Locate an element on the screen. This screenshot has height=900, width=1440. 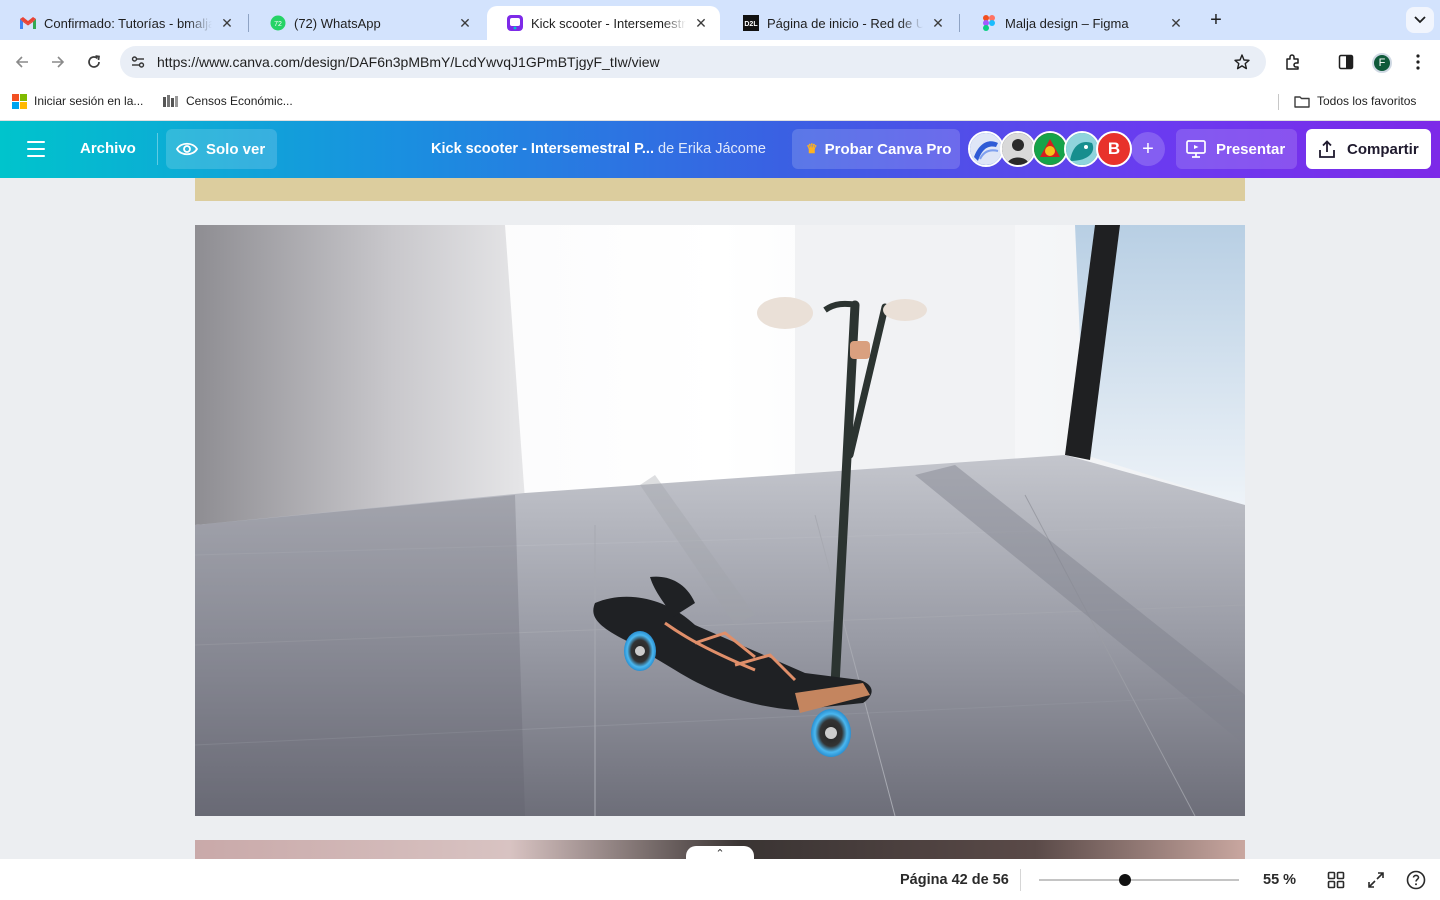
chevron-up-icon: ⌃ is located at coordinates (720, 853).